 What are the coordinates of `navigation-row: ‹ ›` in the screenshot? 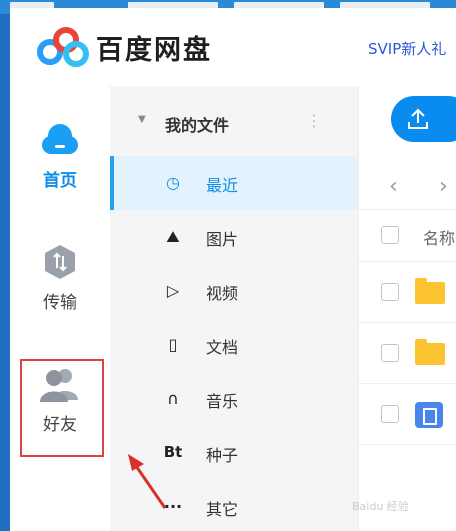 It's located at (407, 188).